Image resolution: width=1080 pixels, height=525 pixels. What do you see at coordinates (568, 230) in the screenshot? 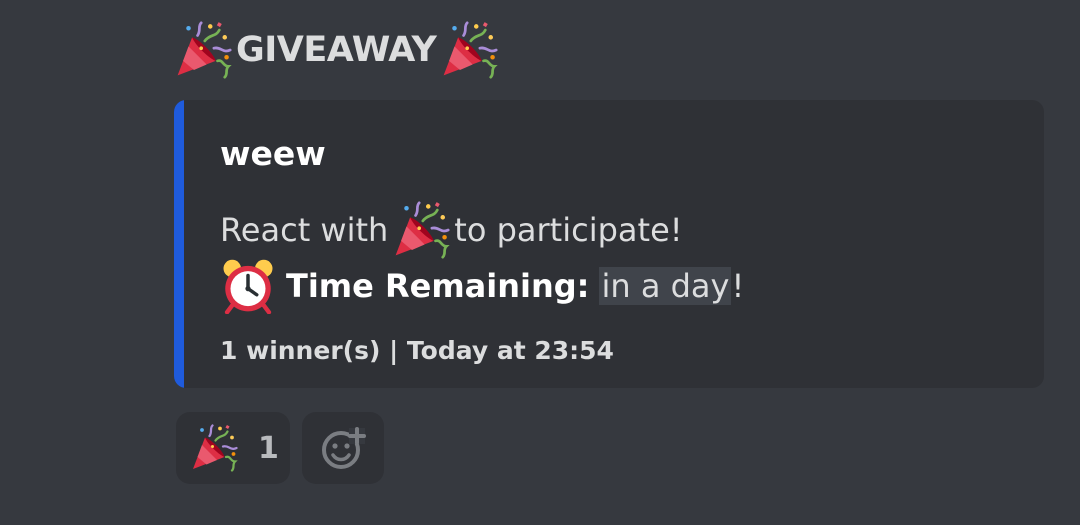
I see `participate-text-after: to participate!` at bounding box center [568, 230].